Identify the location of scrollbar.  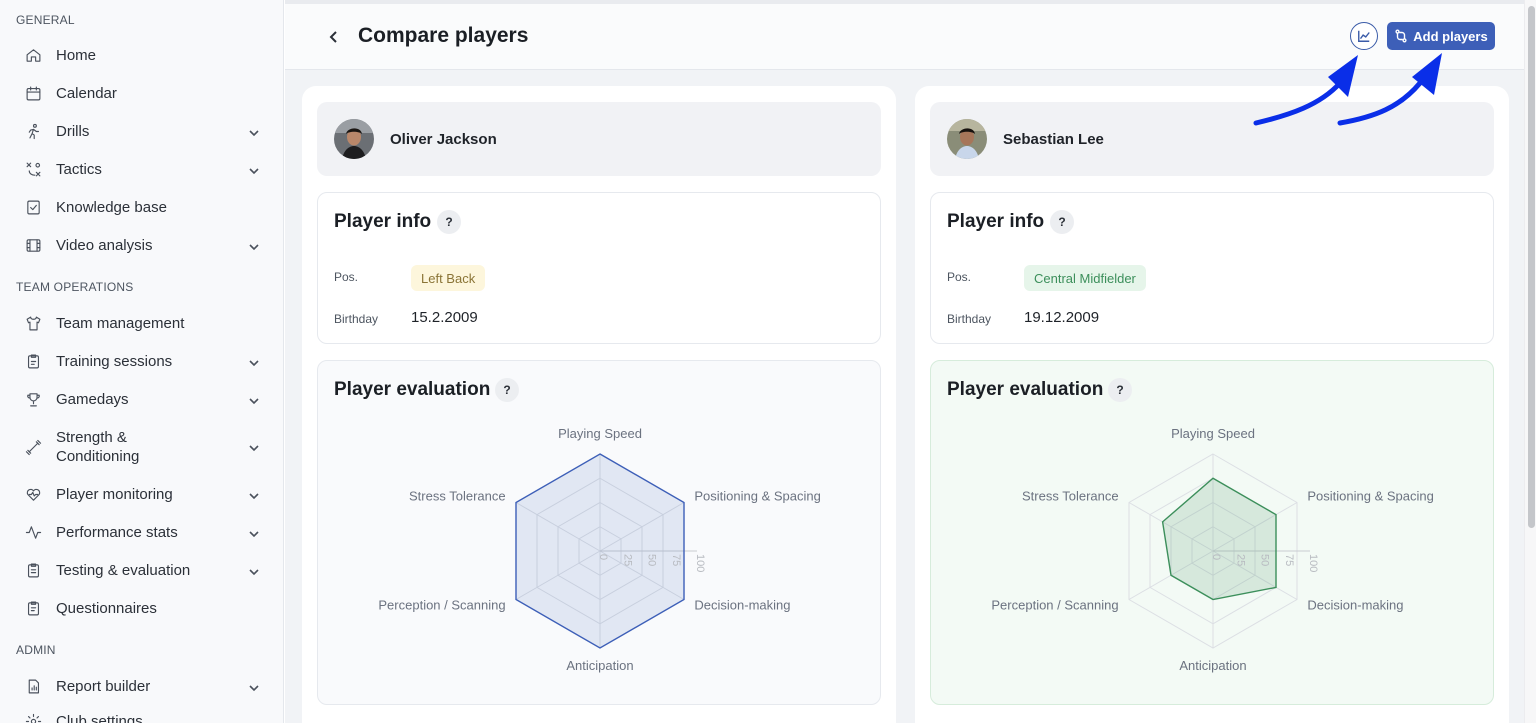
(1530, 361).